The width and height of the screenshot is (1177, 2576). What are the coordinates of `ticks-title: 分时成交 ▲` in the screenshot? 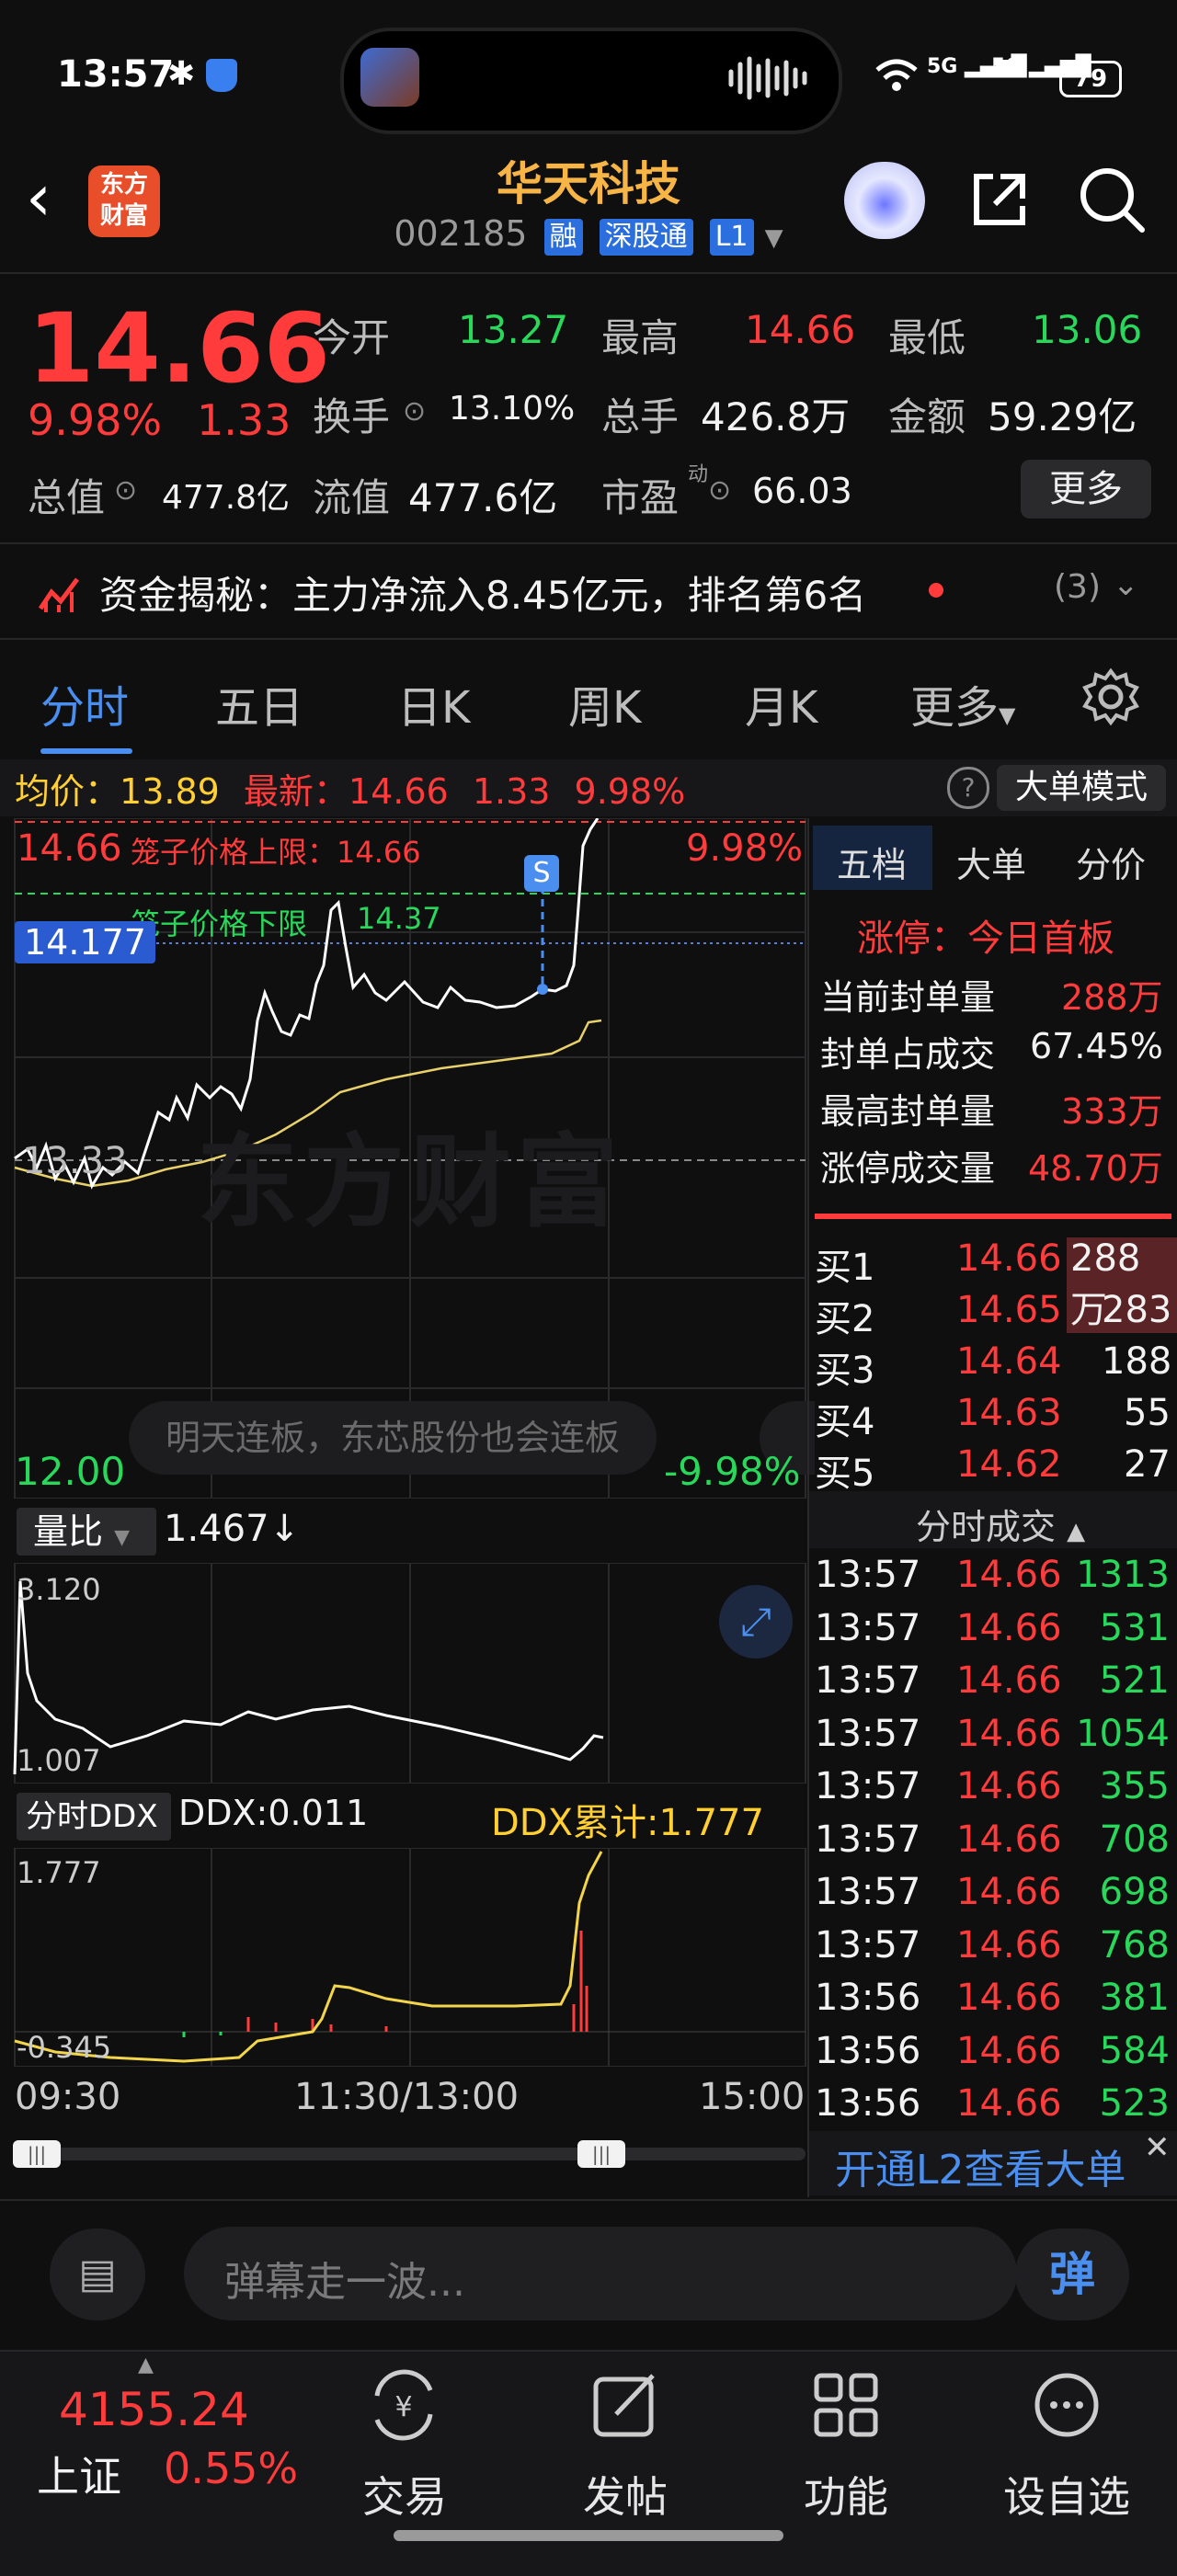 It's located at (1001, 1524).